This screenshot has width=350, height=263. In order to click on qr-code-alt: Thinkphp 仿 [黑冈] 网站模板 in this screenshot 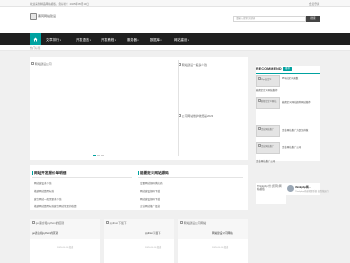, I will do `click(269, 187)`.